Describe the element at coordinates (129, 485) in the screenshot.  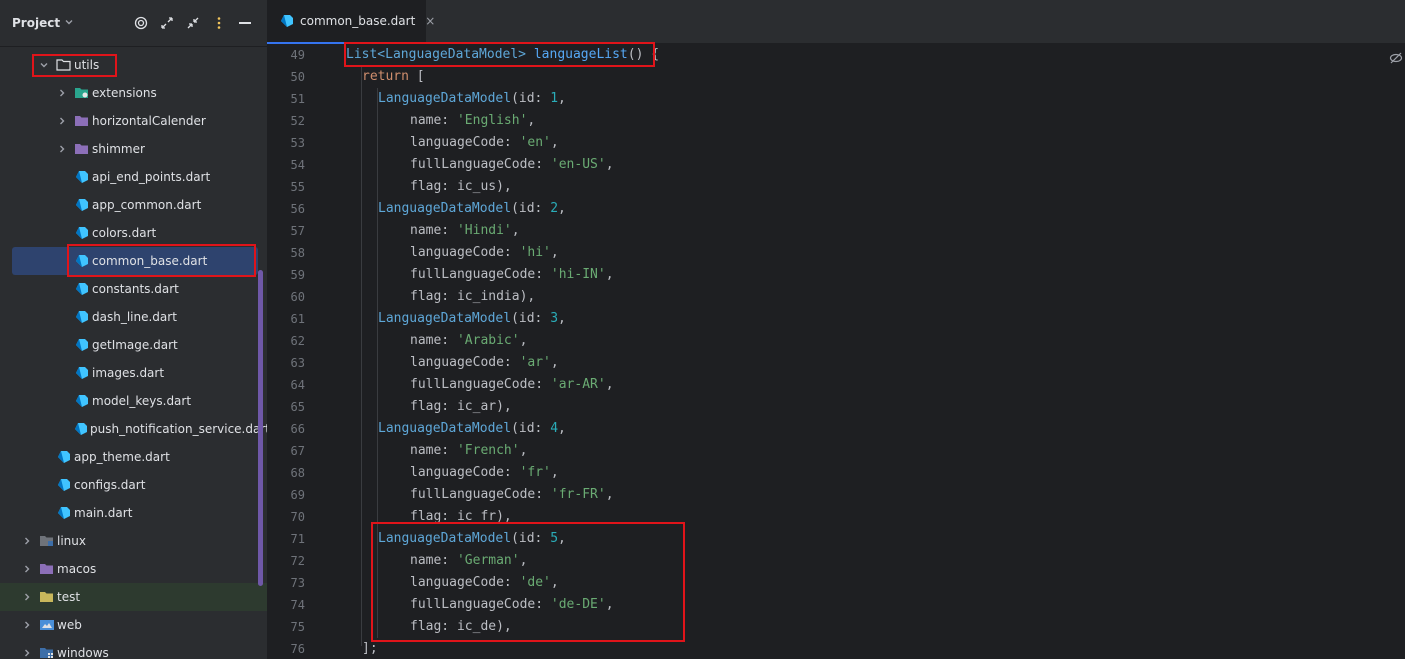
I see `tree-item-configs: configs.dart` at that location.